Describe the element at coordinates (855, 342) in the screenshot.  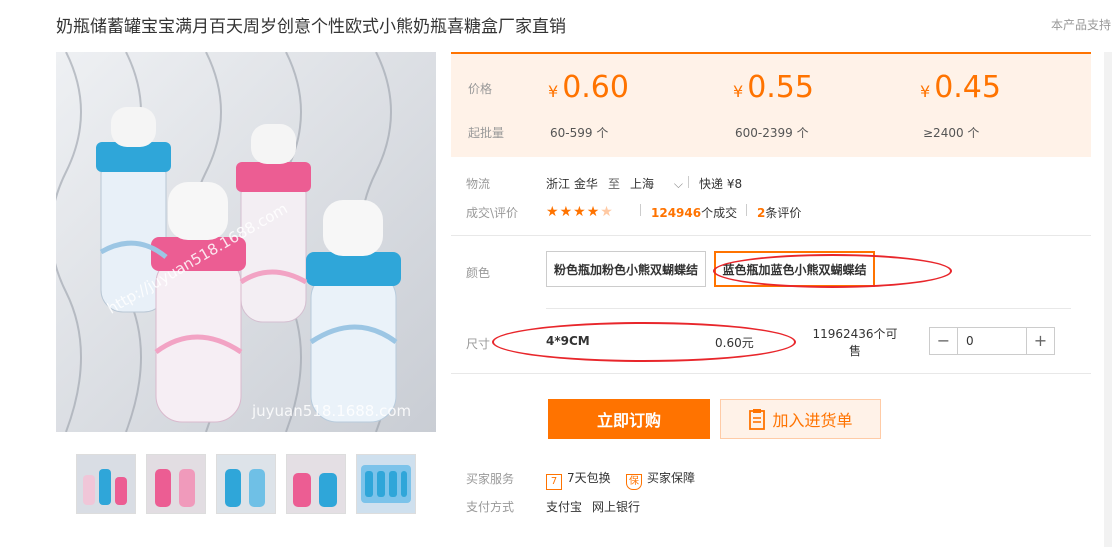
I see `stock-available: 11962436个可售` at that location.